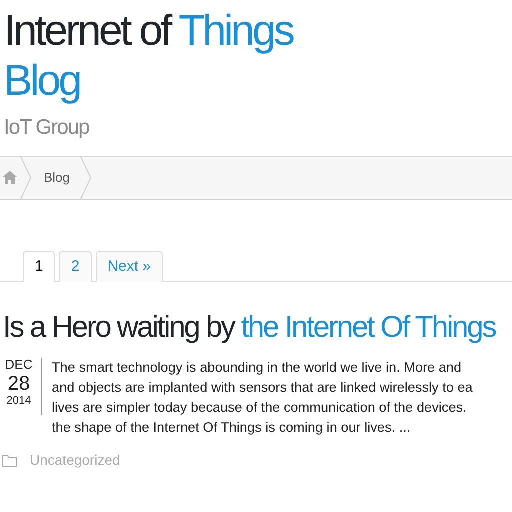  What do you see at coordinates (19, 384) in the screenshot?
I see `date-day: 28` at bounding box center [19, 384].